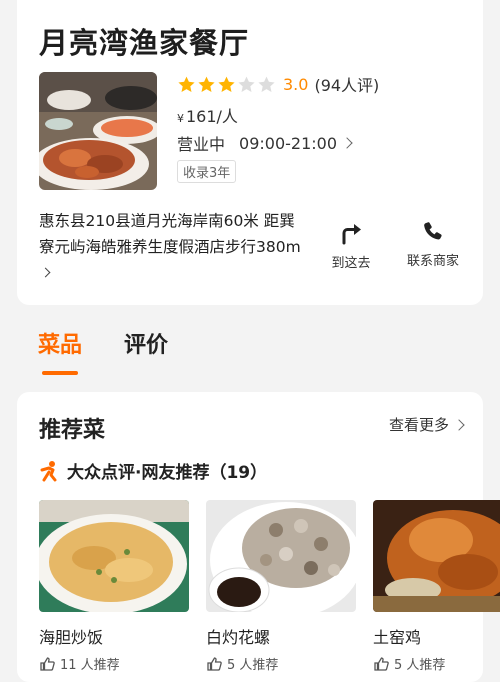 The image size is (500, 682). I want to click on see-more-link: 查看更多, so click(426, 424).